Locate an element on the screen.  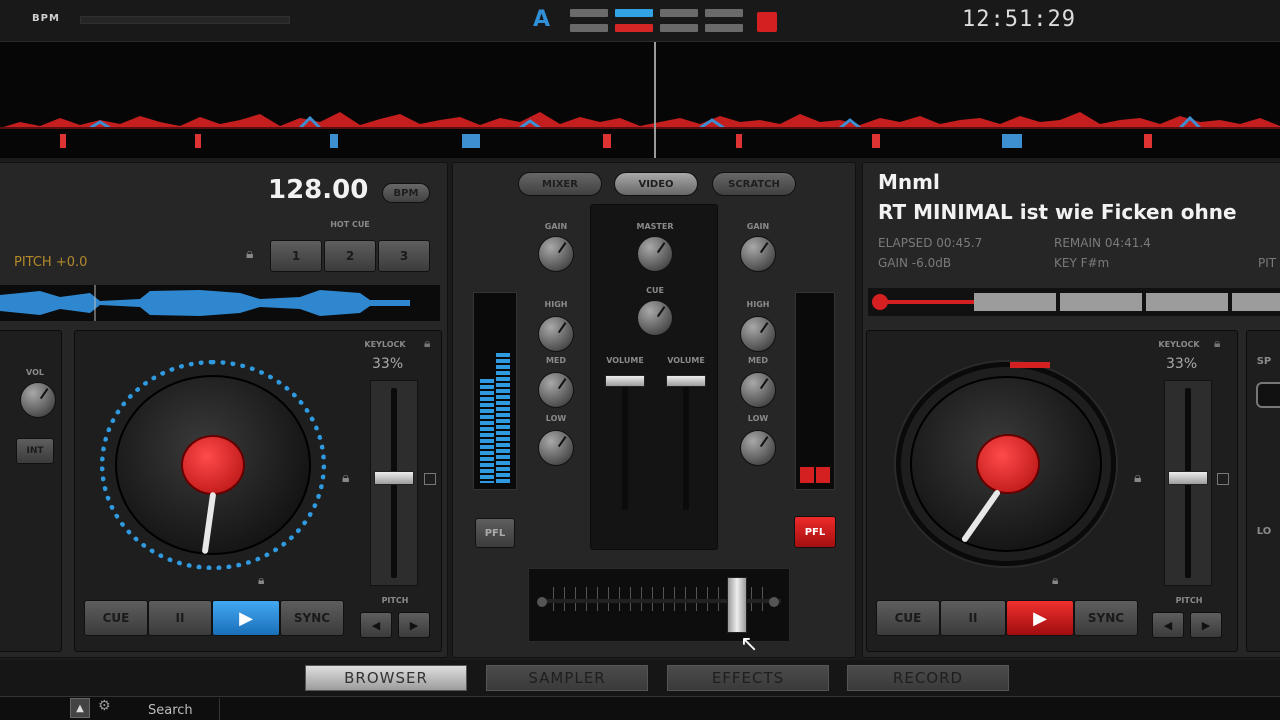
search-label: Search is located at coordinates (170, 710).